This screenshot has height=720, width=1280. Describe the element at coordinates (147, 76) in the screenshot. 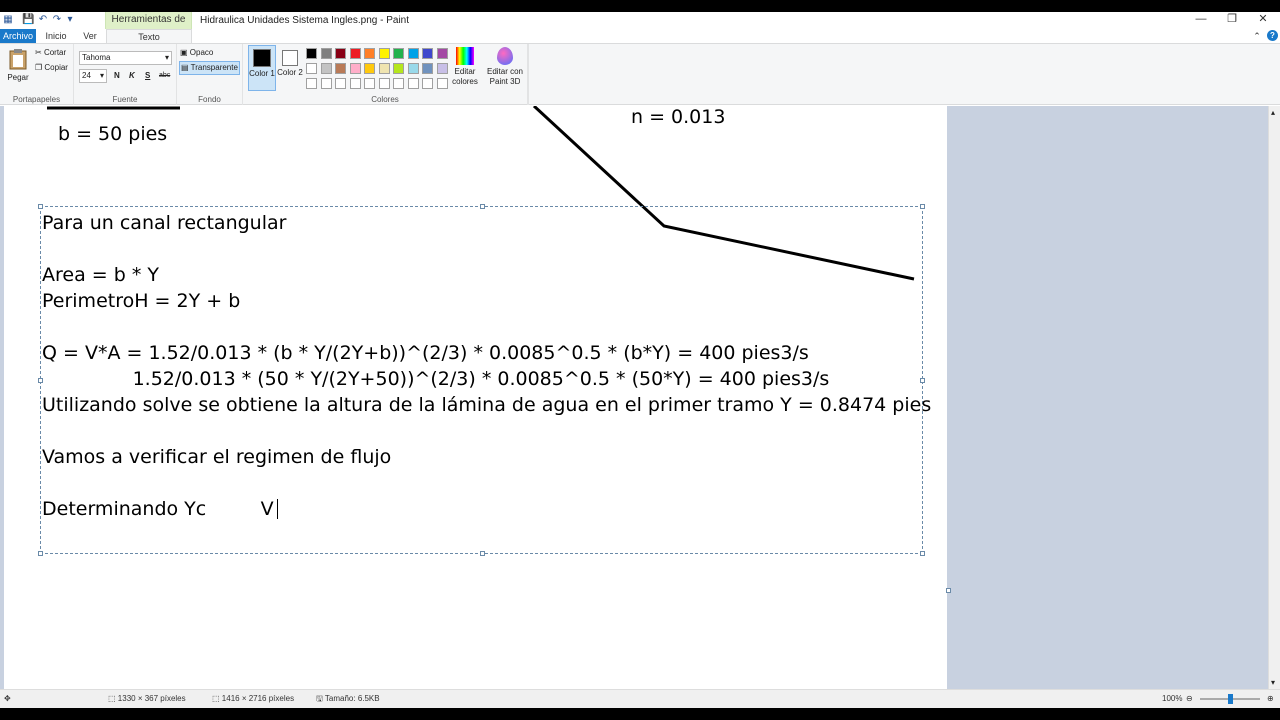

I see `underline-button: S` at that location.